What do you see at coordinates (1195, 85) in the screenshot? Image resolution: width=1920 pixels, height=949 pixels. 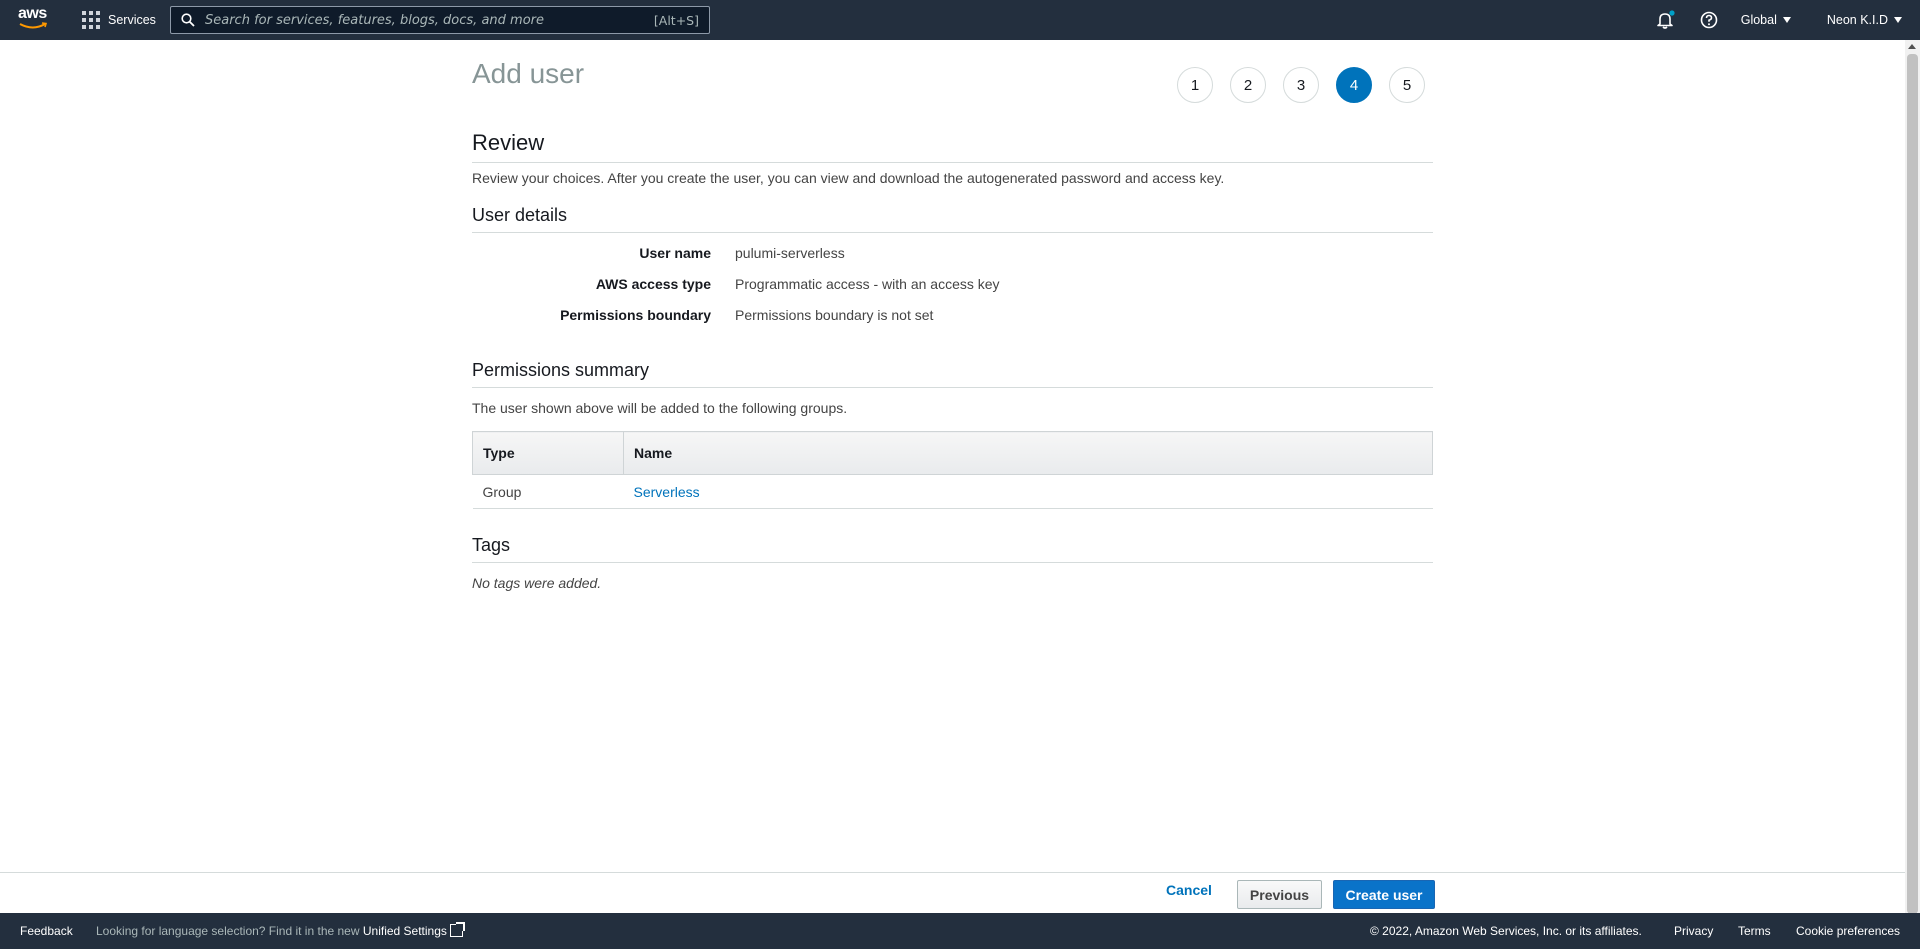 I see `step-1: 1` at bounding box center [1195, 85].